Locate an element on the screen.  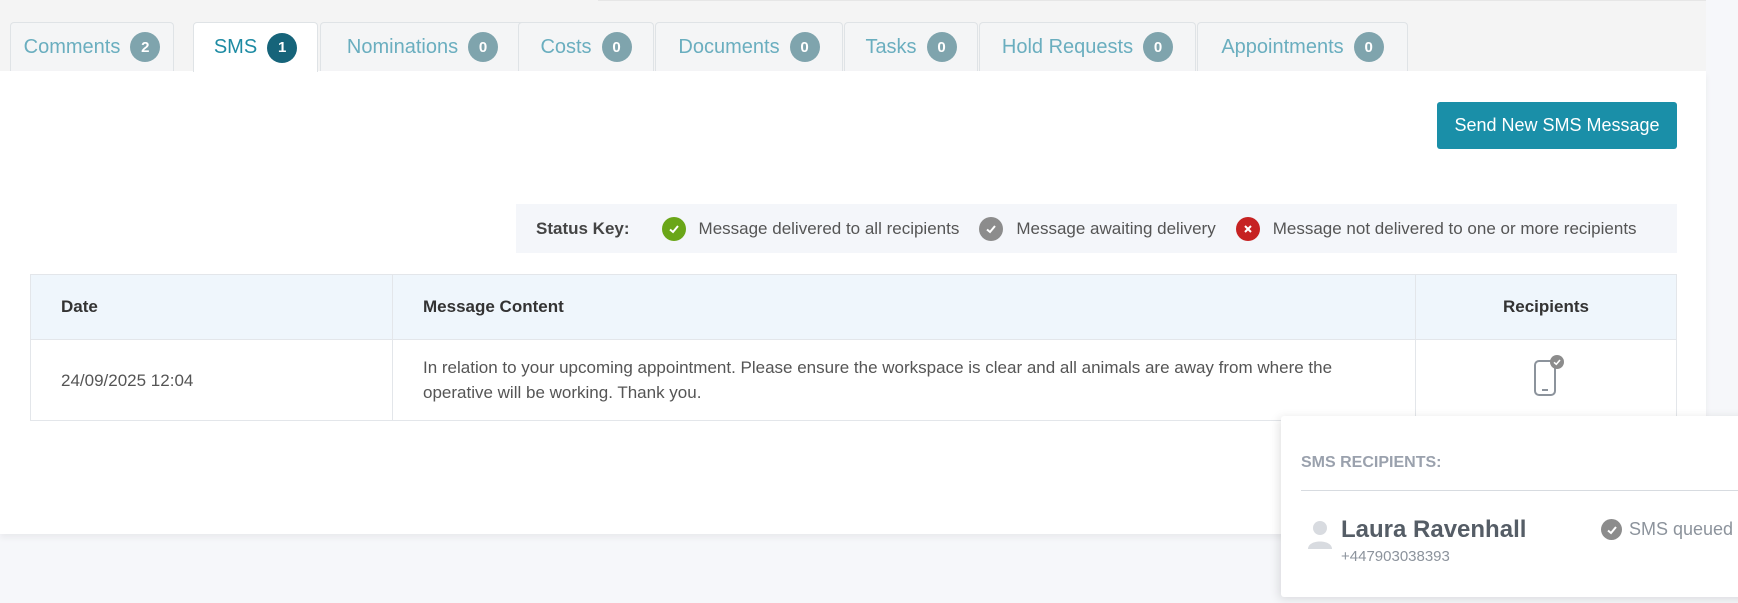
tab-documents: Documents 0 is located at coordinates (749, 46).